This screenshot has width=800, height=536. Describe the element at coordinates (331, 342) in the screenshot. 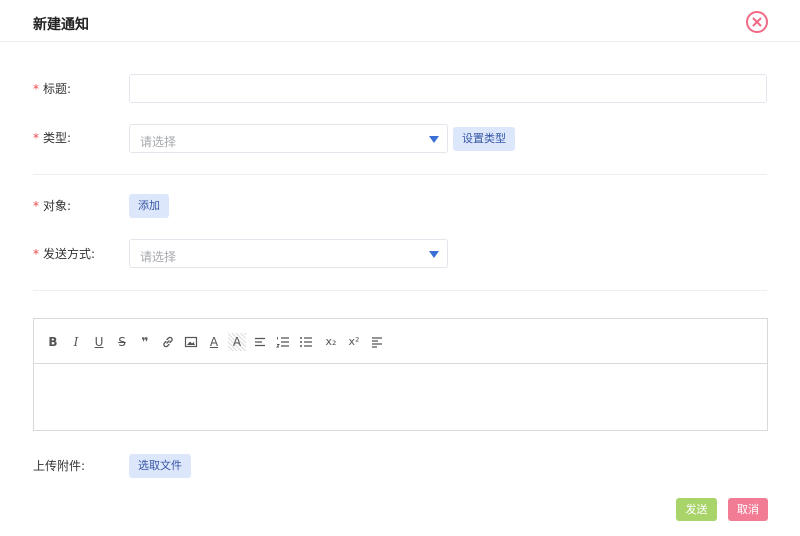

I see `subscript-icon: x₂` at that location.